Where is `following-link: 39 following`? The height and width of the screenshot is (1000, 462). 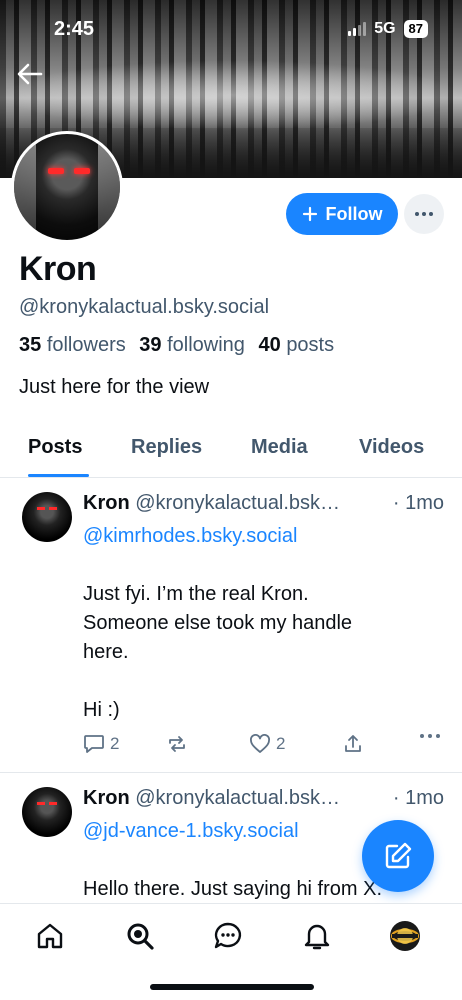 following-link: 39 following is located at coordinates (192, 345).